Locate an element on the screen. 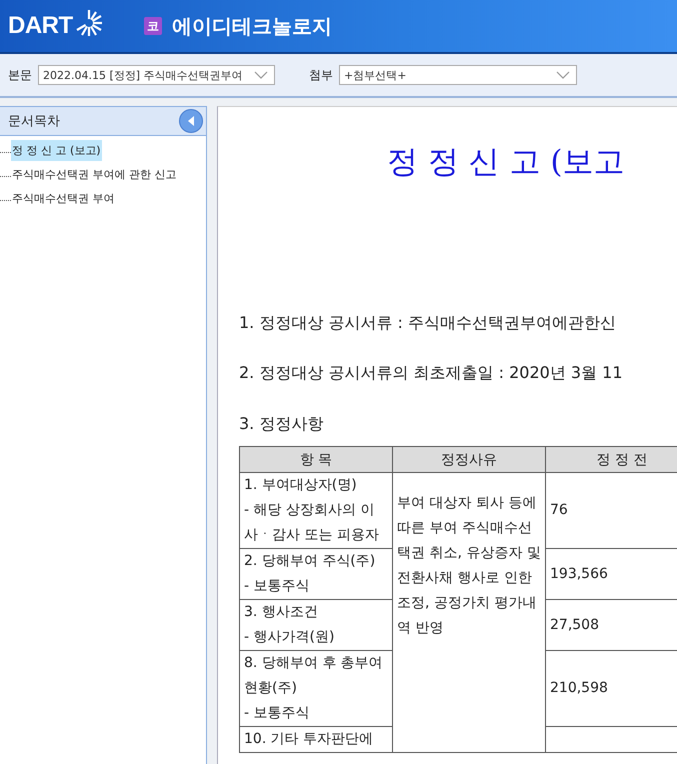  toc-item: 주식매수선택권 부여에 관한 신고 is located at coordinates (94, 174).